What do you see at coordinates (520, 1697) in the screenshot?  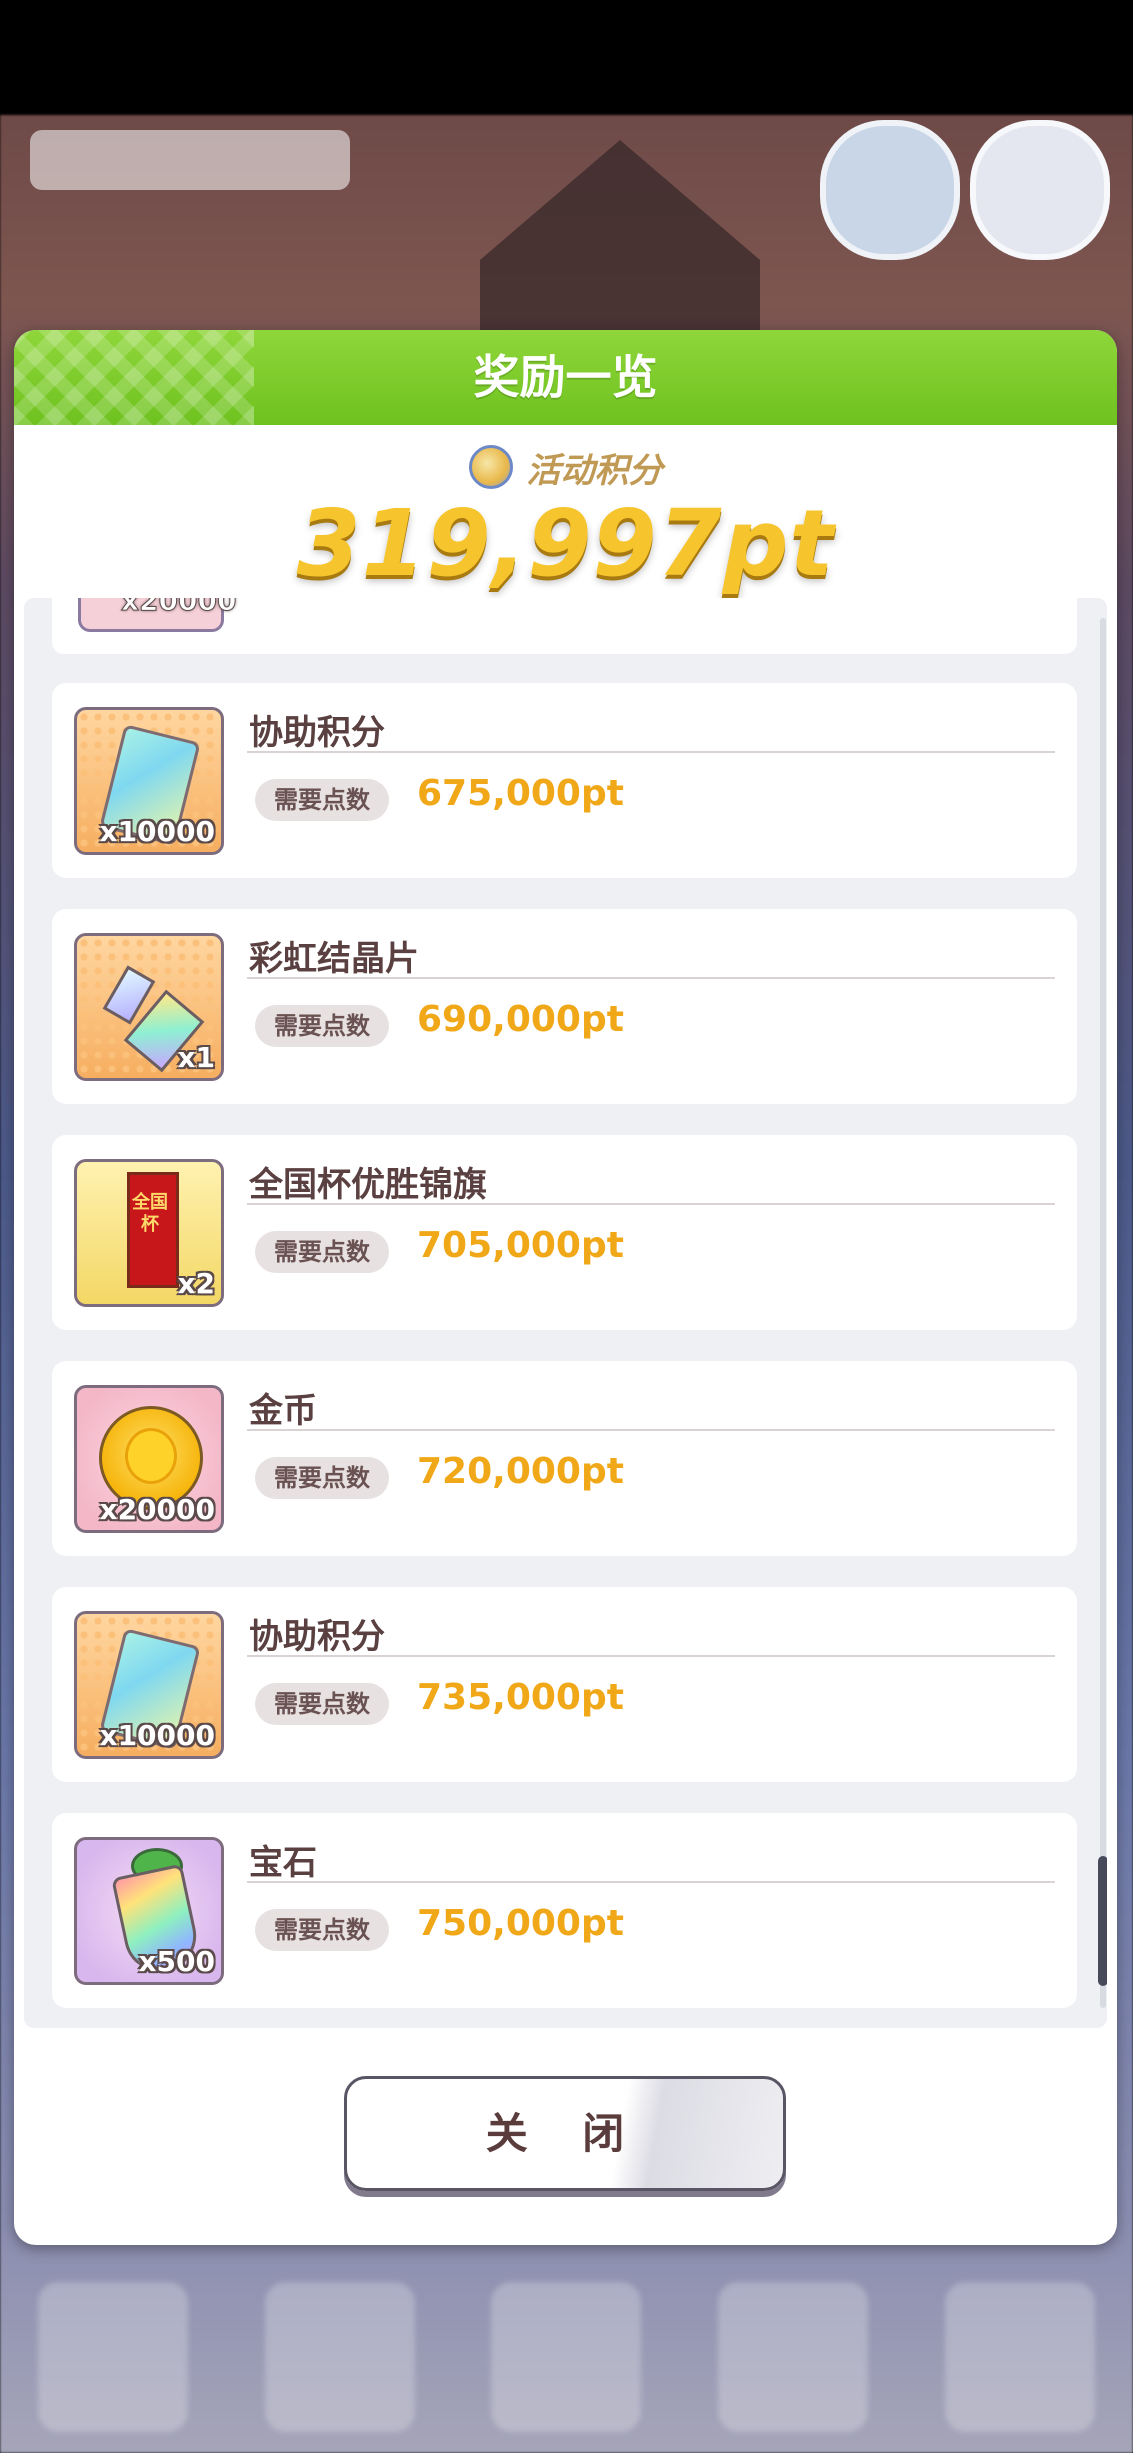 I see `requirement-value: 735,000pt` at bounding box center [520, 1697].